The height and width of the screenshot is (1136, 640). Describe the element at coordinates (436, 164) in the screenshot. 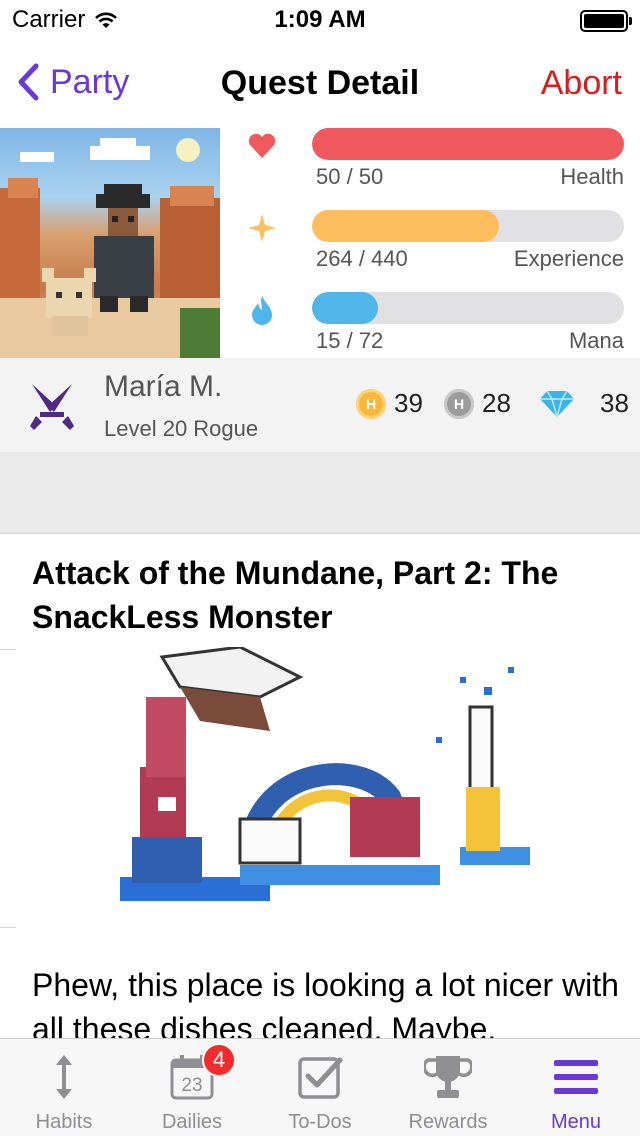

I see `health-stat: 50 / 50 Health` at that location.